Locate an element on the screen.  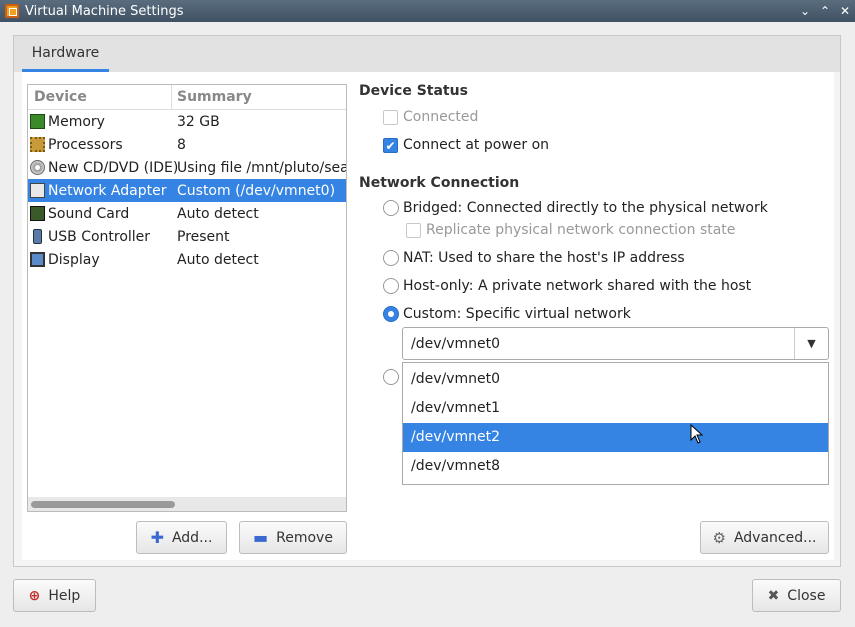
processor-icon is located at coordinates (37, 144).